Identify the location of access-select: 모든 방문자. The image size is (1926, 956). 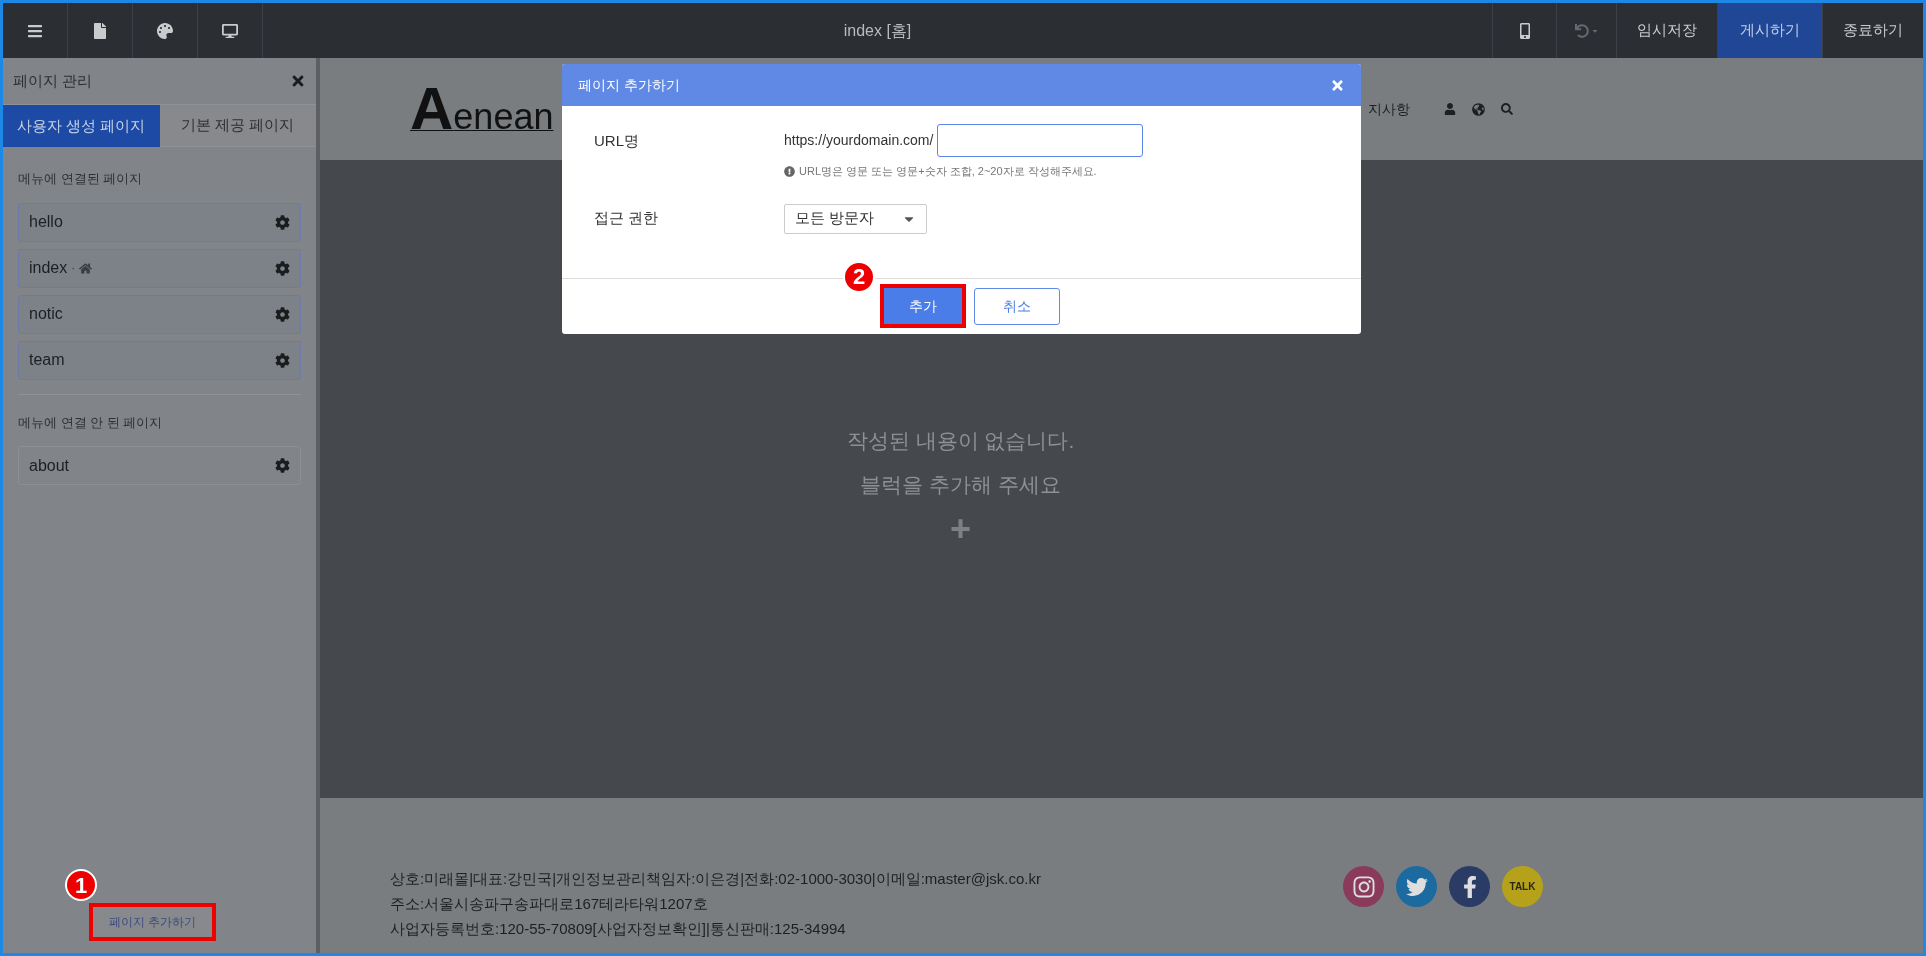
(855, 218).